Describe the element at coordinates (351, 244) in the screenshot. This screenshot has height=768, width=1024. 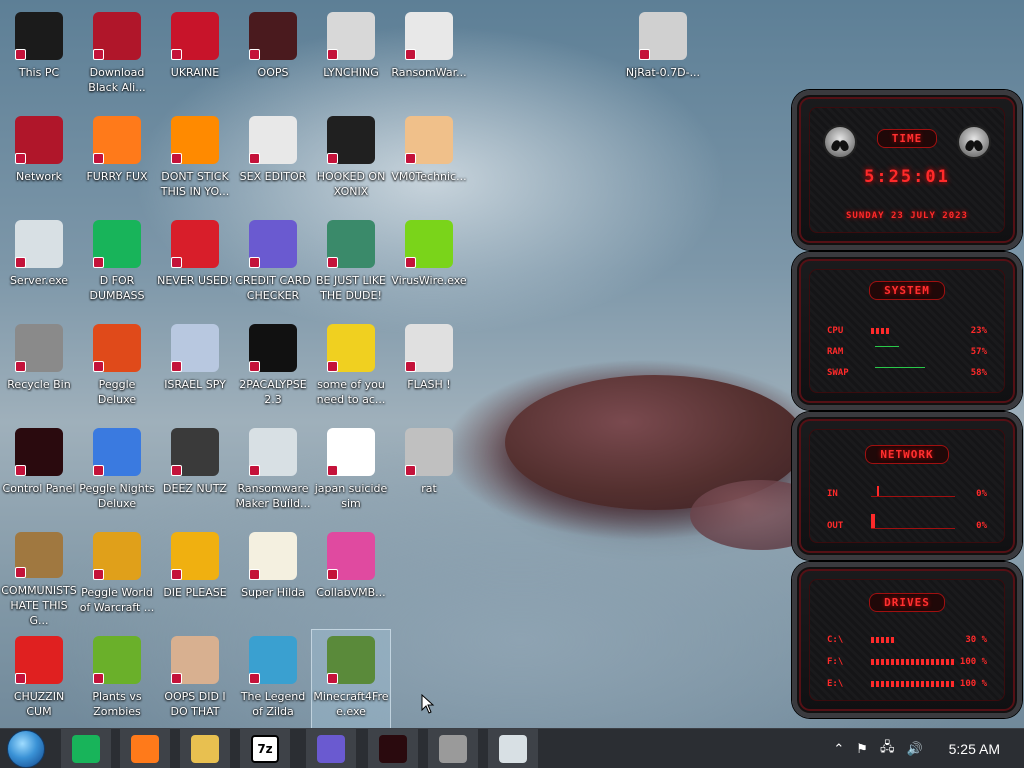
I see `santa-icon` at that location.